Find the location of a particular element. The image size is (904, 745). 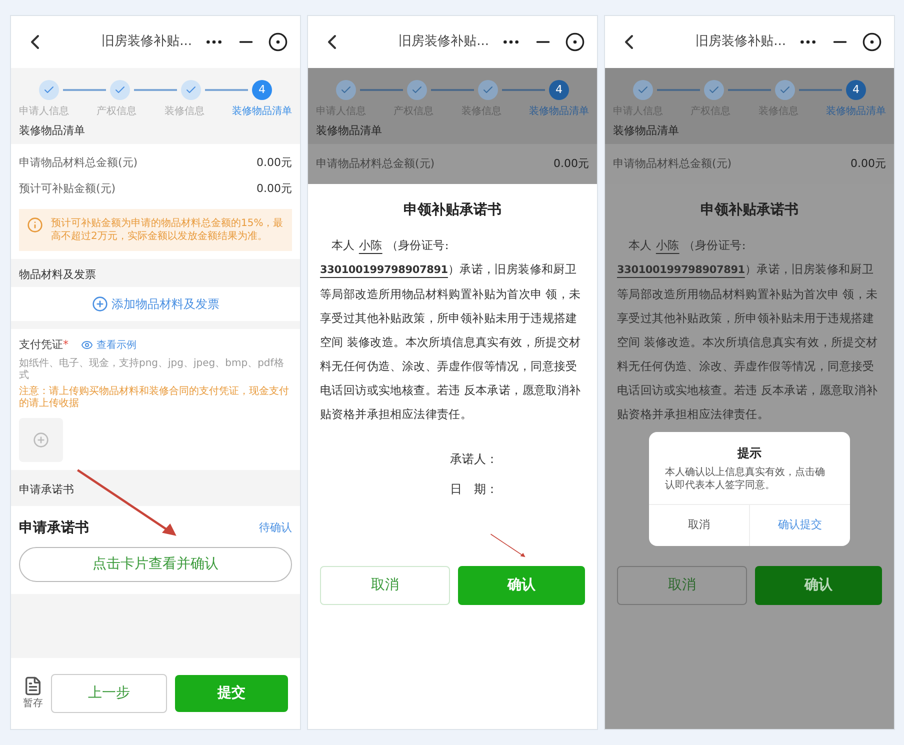

notice-text: 预计可补贴金额为申请的物品材料总金额的15%，最高不超过2万元，实际金额以发放金额结果为准。 is located at coordinates (167, 229).